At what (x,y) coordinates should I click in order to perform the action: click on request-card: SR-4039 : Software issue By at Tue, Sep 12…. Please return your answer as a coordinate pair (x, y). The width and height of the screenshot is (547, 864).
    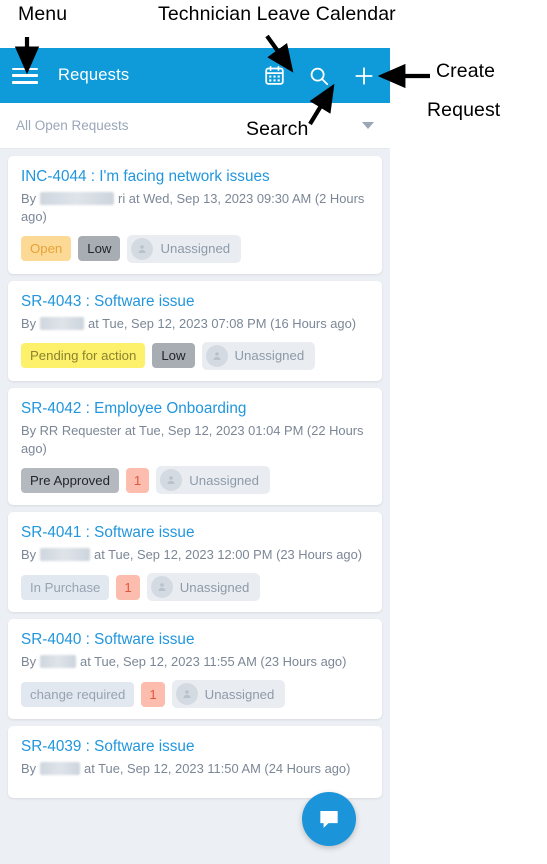
    Looking at the image, I should click on (195, 762).